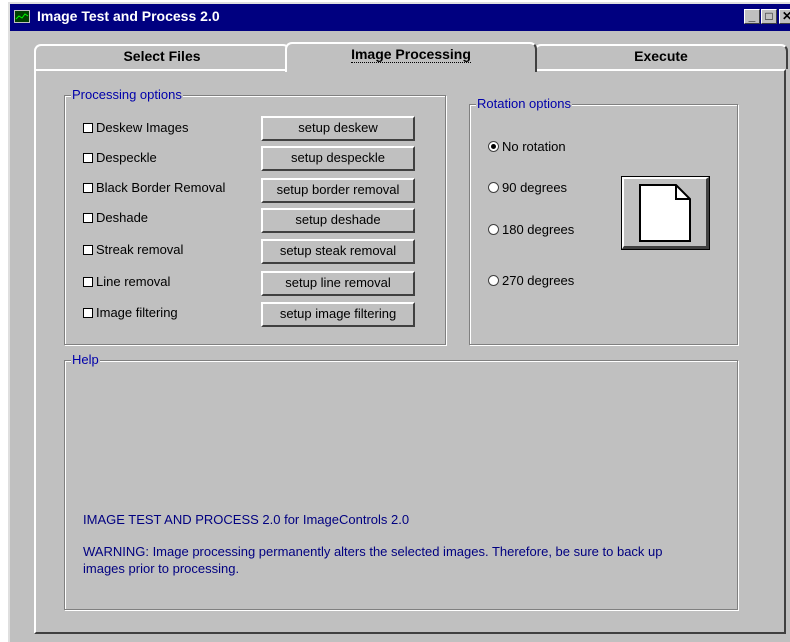 The image size is (790, 642). What do you see at coordinates (126, 157) in the screenshot?
I see `checkbox-label: Despeckle` at bounding box center [126, 157].